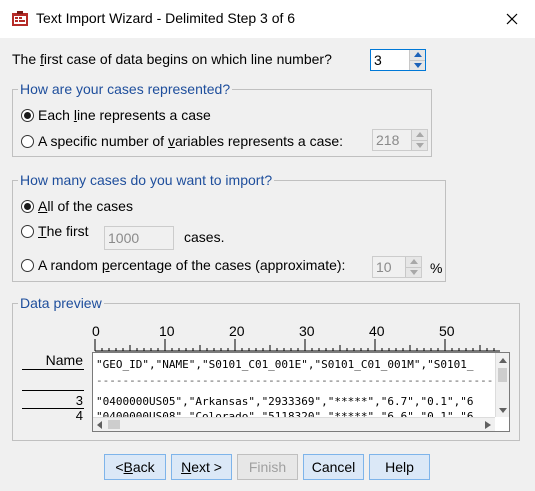  I want to click on scroll-down-button, so click(502, 410).